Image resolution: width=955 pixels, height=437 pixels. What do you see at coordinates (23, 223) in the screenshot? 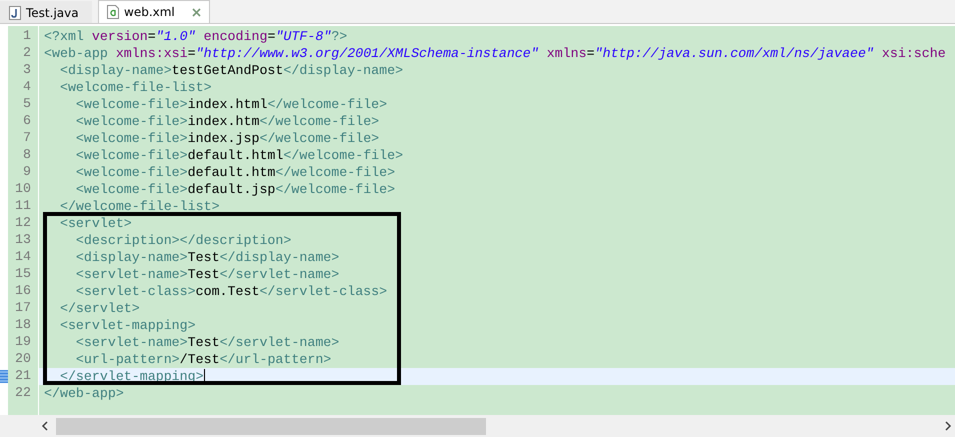
I see `line-number: 12` at bounding box center [23, 223].